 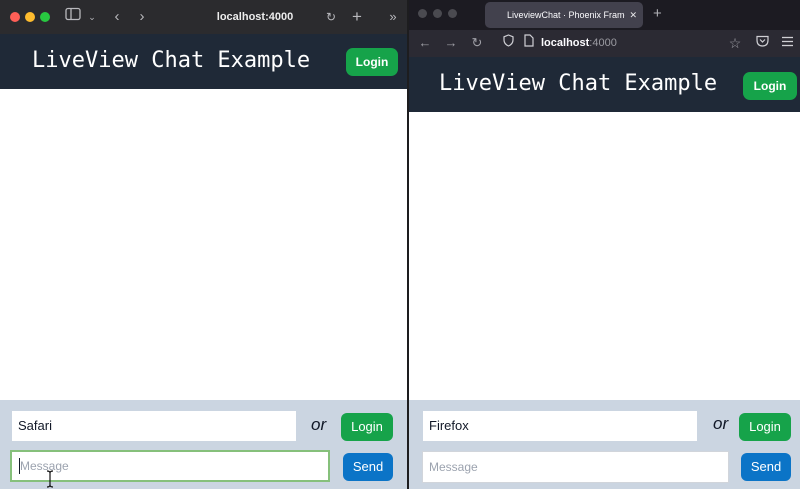 I want to click on chevron-down-icon: ⌄, so click(x=92, y=17).